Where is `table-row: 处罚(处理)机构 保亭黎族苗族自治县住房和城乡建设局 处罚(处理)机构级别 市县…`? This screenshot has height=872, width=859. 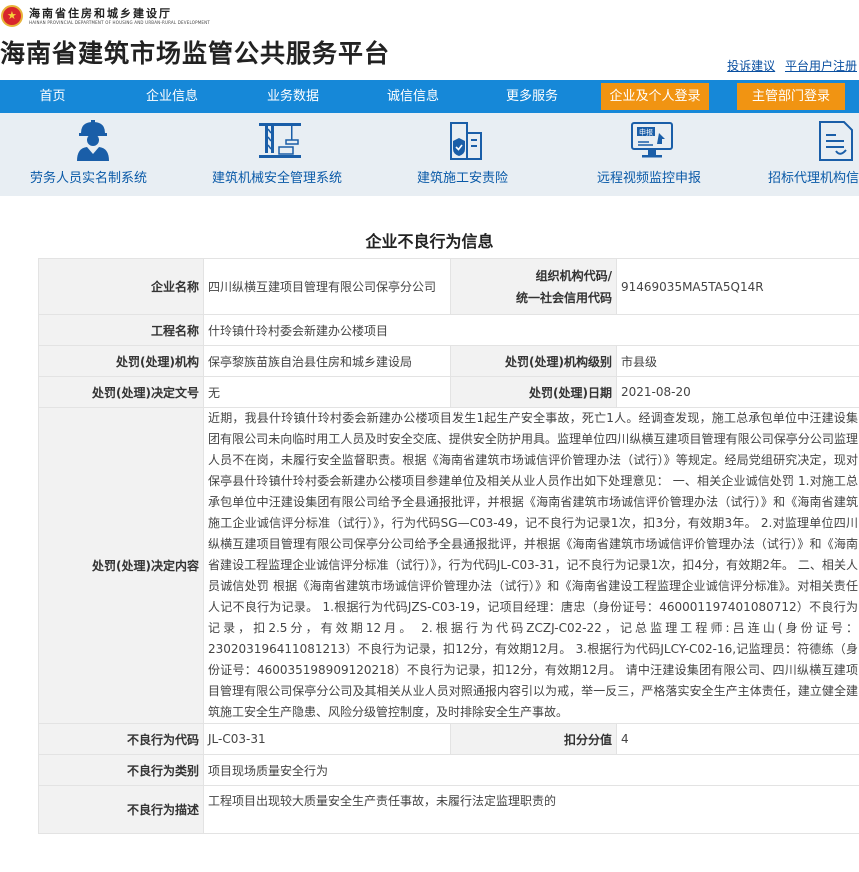 table-row: 处罚(处理)机构 保亭黎族苗族自治县住房和城乡建设局 处罚(处理)机构级别 市县… is located at coordinates (448, 361).